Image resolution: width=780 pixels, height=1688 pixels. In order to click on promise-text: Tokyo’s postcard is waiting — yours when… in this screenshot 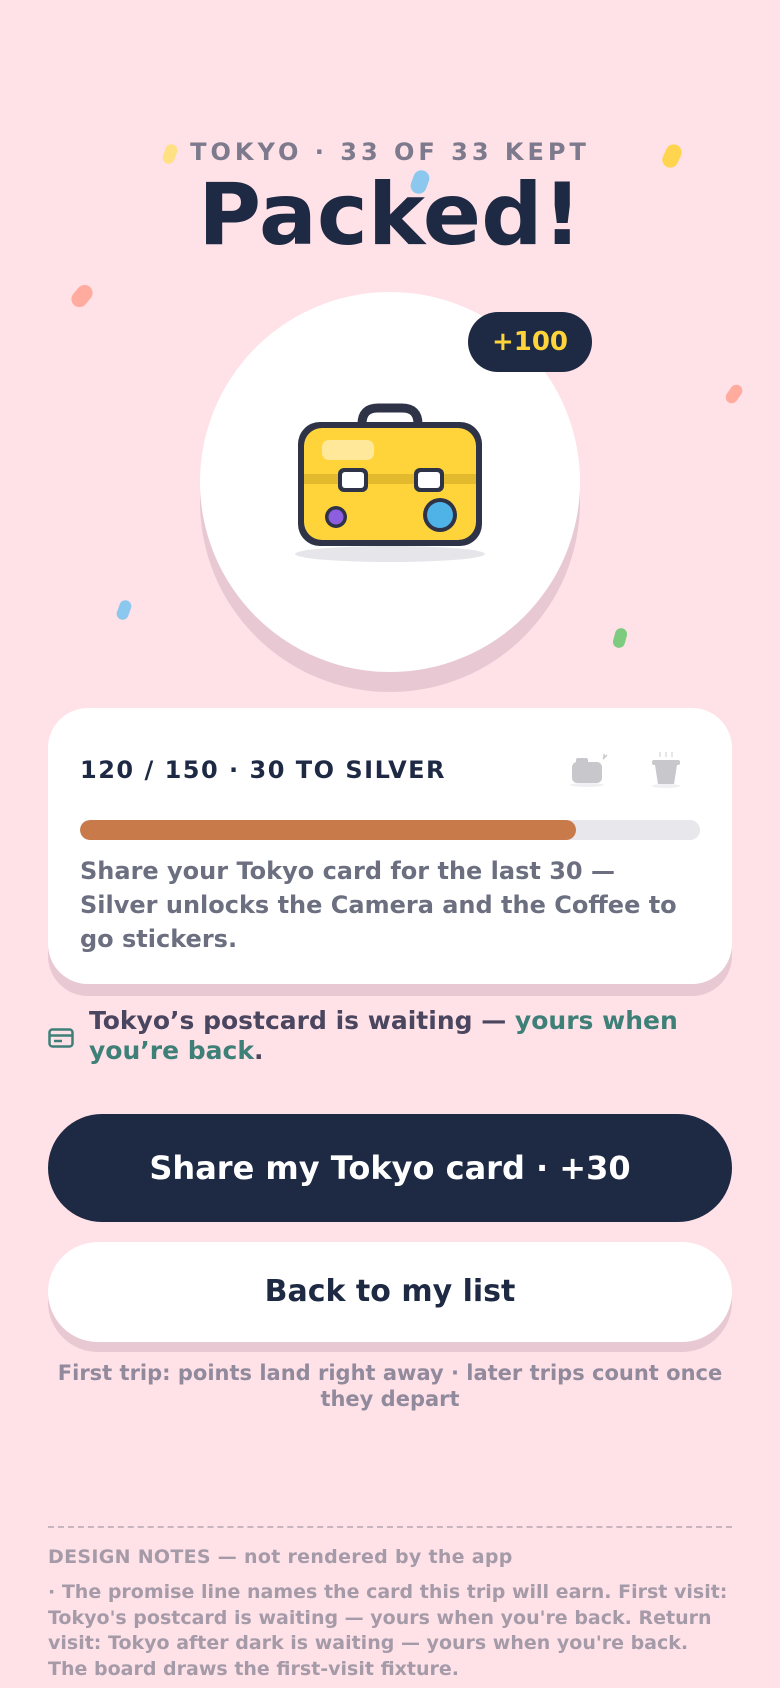, I will do `click(410, 1036)`.